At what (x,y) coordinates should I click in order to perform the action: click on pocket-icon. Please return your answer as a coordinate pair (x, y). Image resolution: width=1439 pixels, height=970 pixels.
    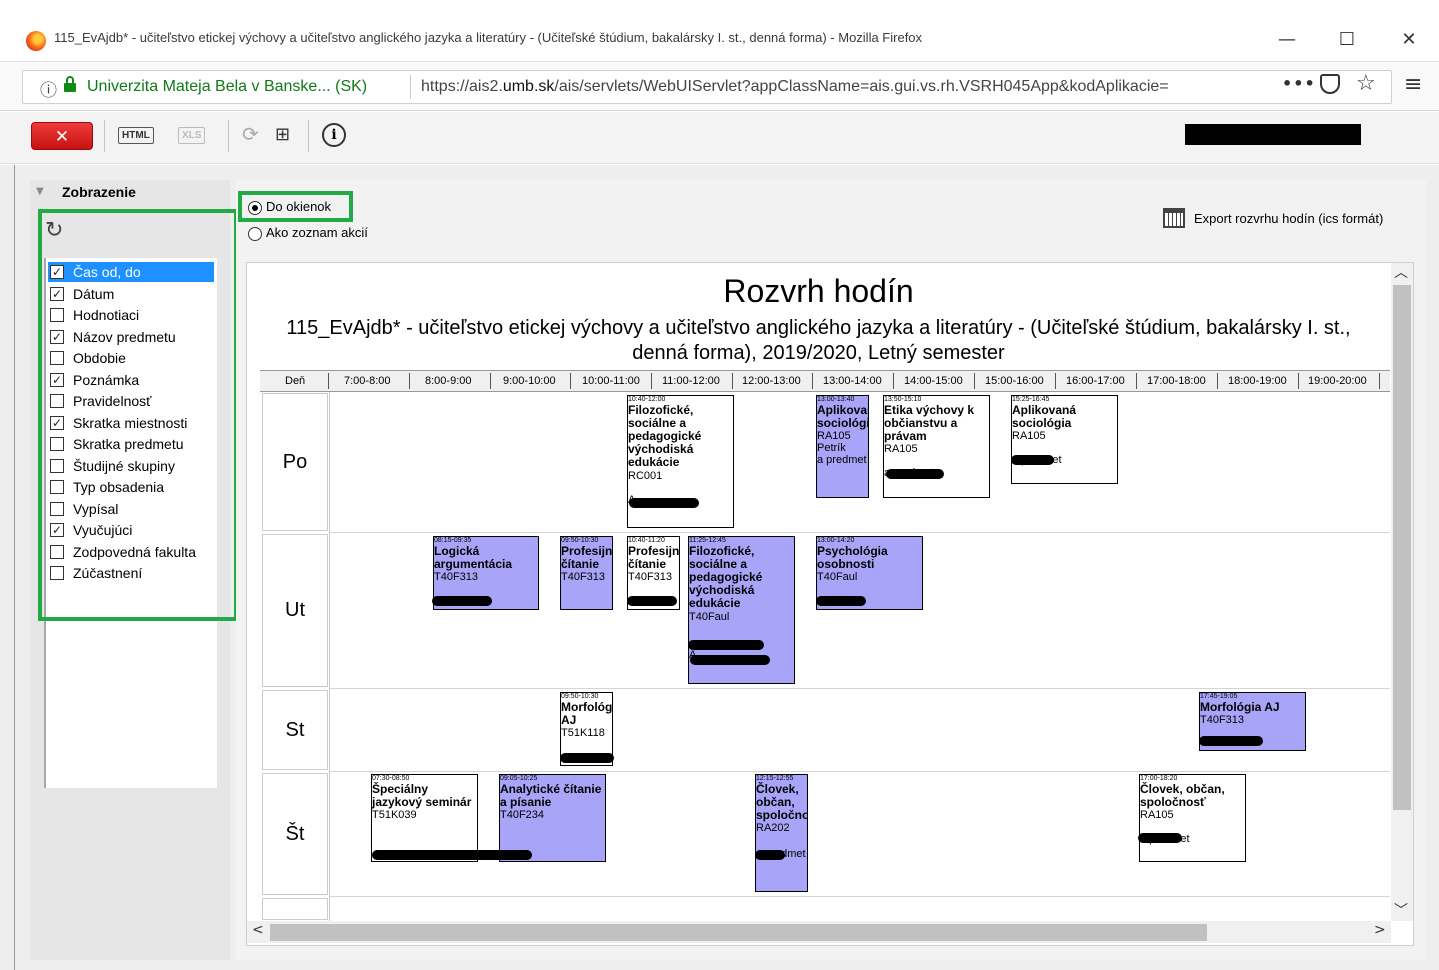
    Looking at the image, I should click on (1330, 84).